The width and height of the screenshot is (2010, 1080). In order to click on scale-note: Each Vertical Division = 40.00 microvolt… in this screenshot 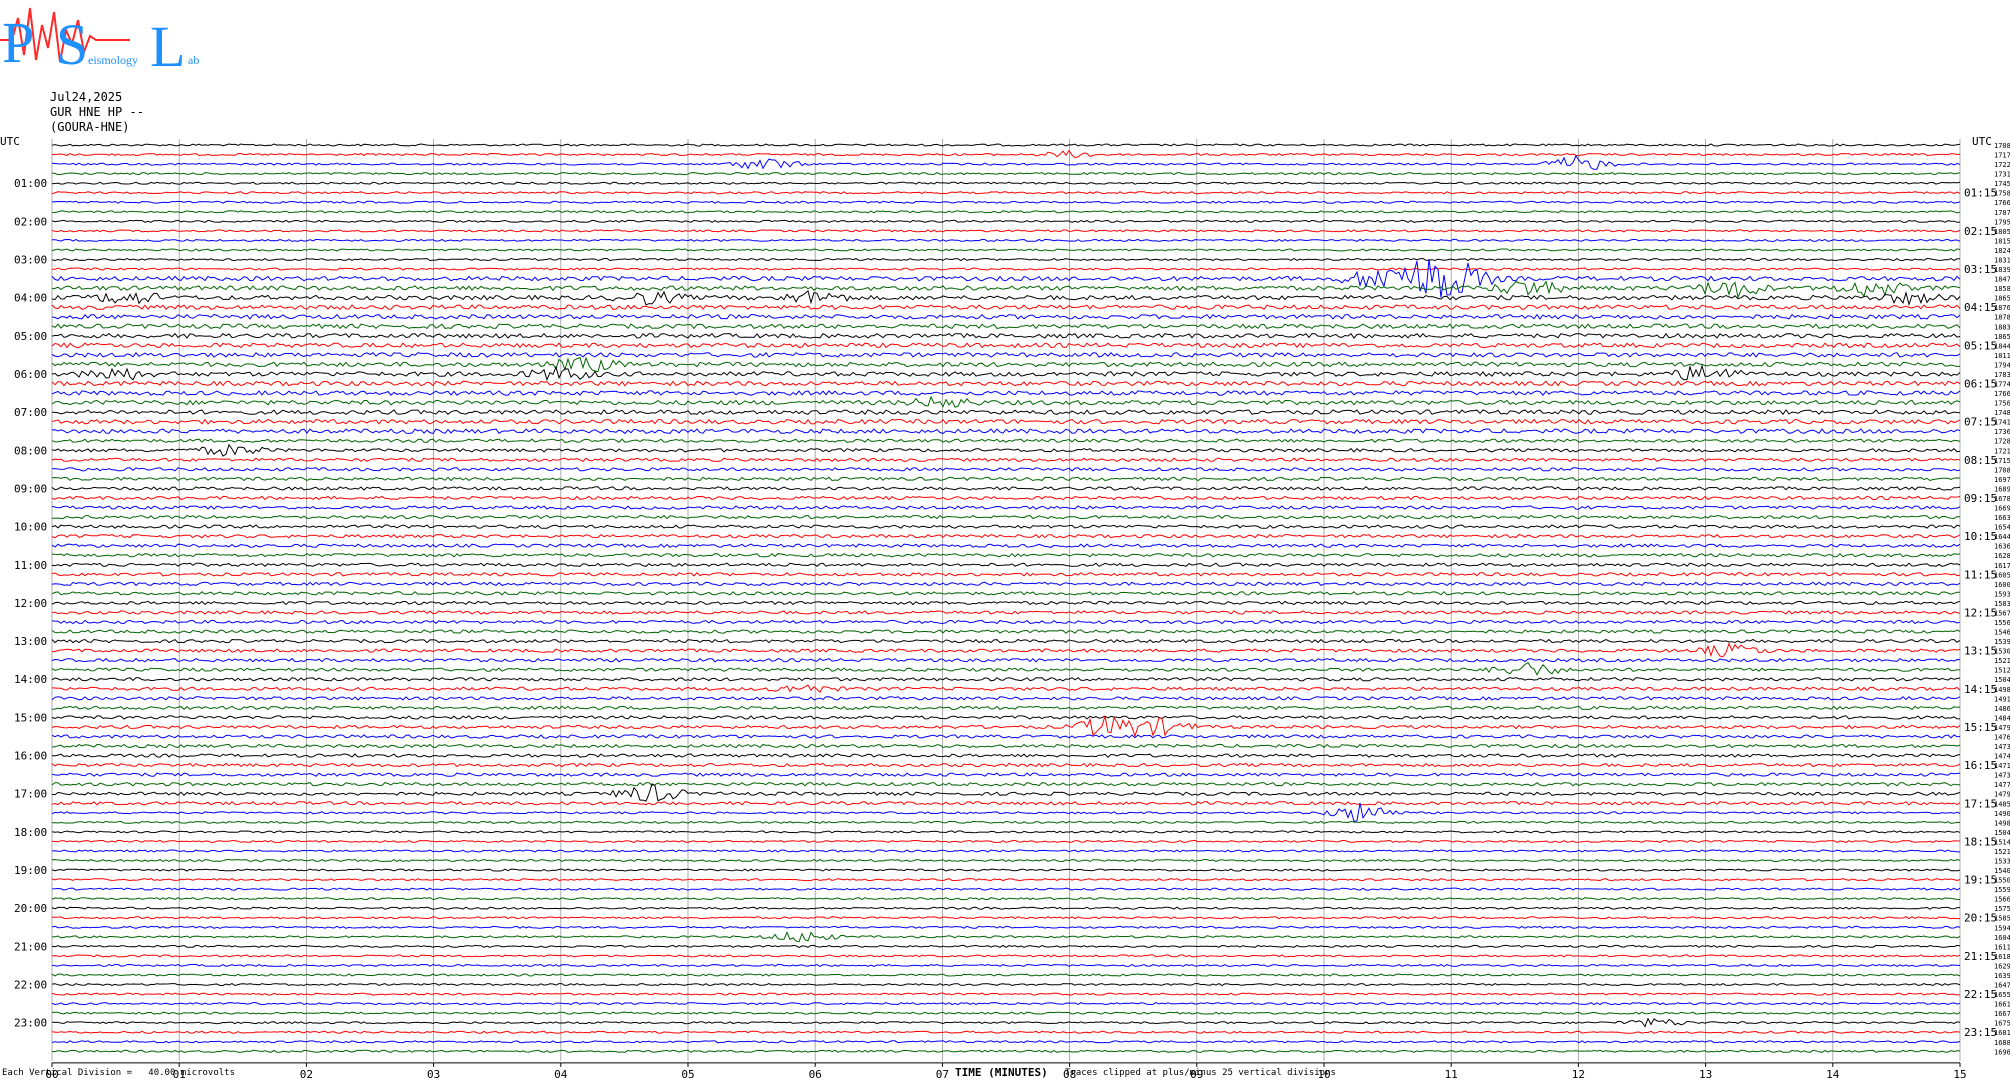, I will do `click(118, 1073)`.